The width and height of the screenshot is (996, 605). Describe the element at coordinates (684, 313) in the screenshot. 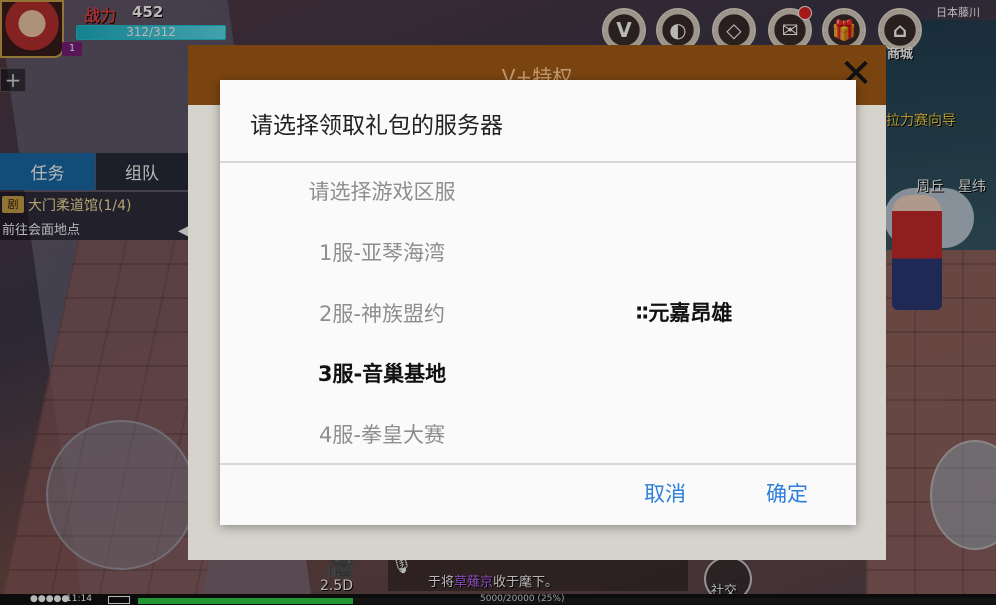

I see `role-name: ∶∶元嘉昂雄` at that location.